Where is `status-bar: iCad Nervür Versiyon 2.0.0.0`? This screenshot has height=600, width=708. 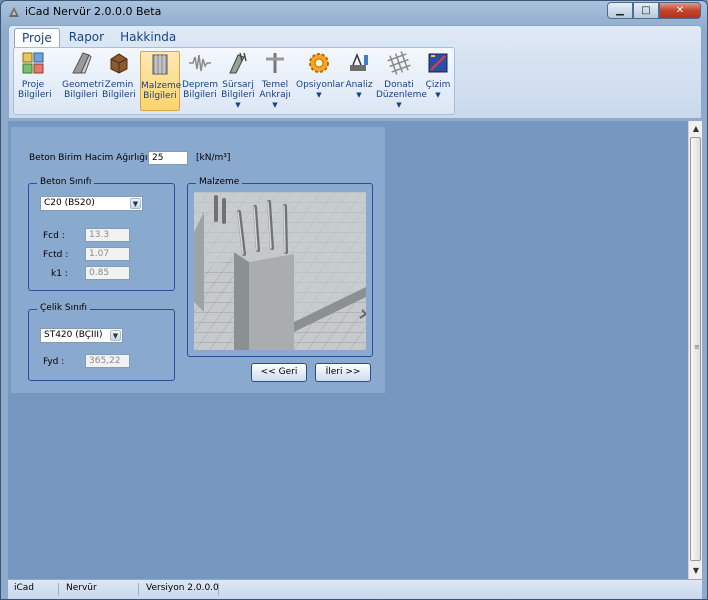 status-bar: iCad Nervür Versiyon 2.0.0.0 is located at coordinates (355, 589).